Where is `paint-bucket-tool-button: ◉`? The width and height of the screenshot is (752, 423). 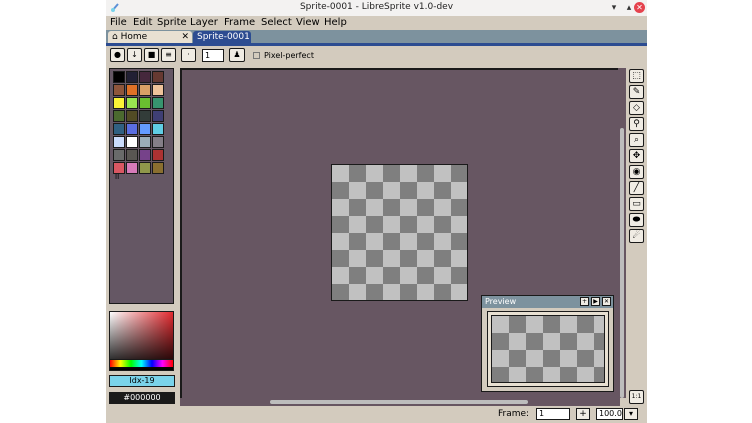 paint-bucket-tool-button: ◉ is located at coordinates (636, 172).